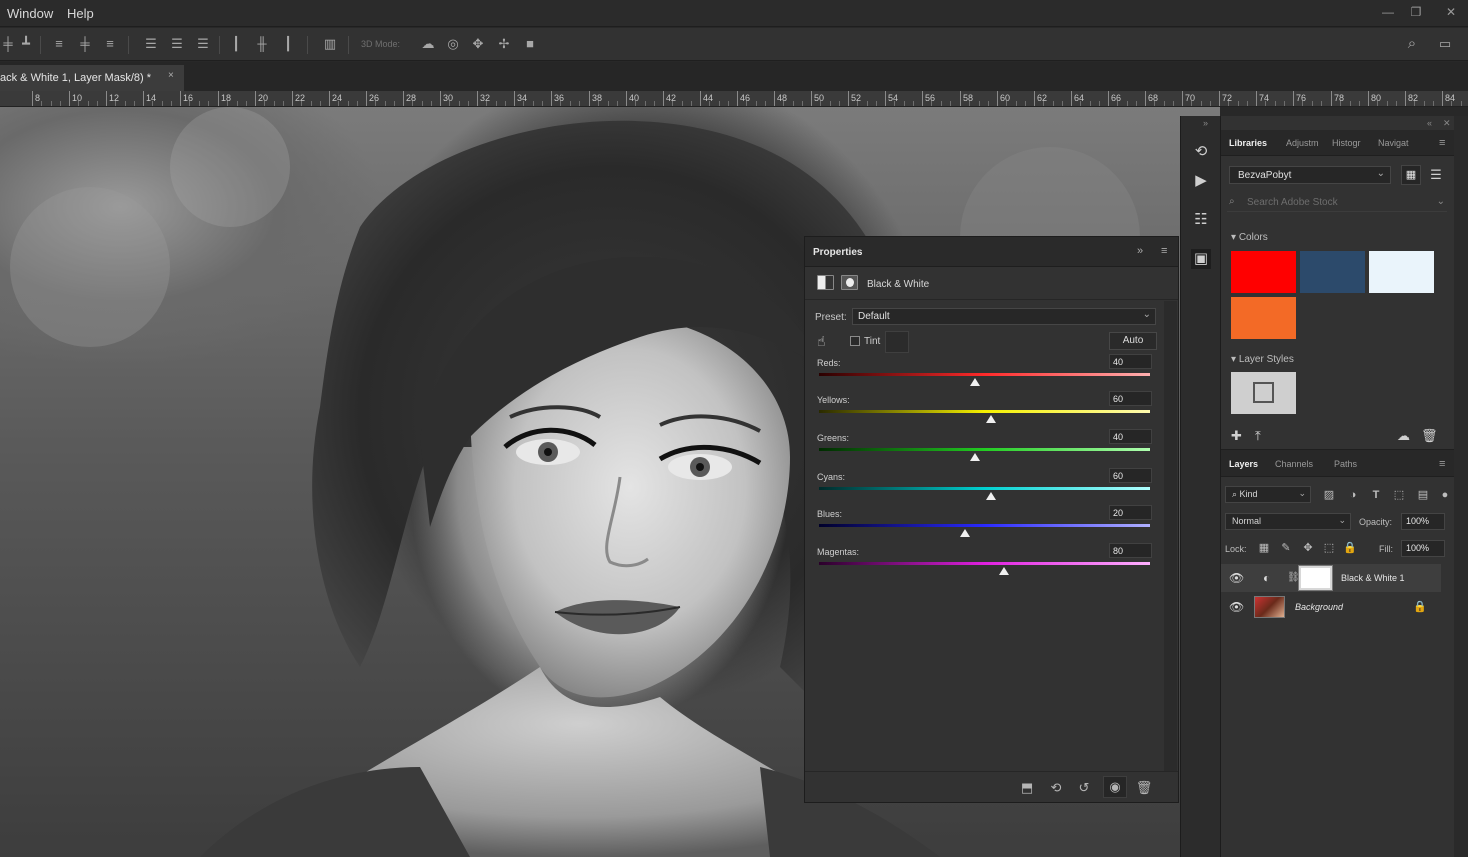 This screenshot has height=857, width=1468. What do you see at coordinates (1115, 787) in the screenshot?
I see `visibility-icon: ◉` at bounding box center [1115, 787].